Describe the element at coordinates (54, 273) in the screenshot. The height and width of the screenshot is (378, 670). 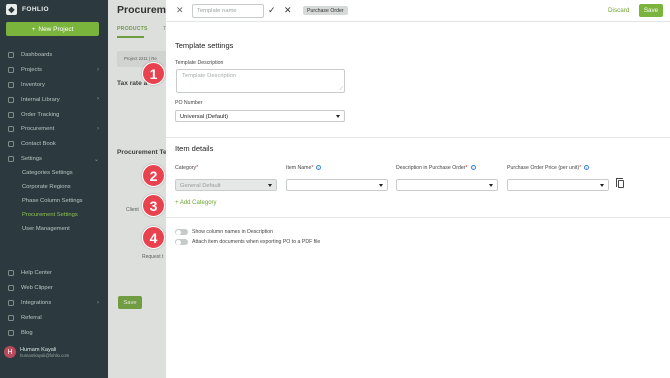
I see `sidebar-item-help-center: Help Center` at that location.